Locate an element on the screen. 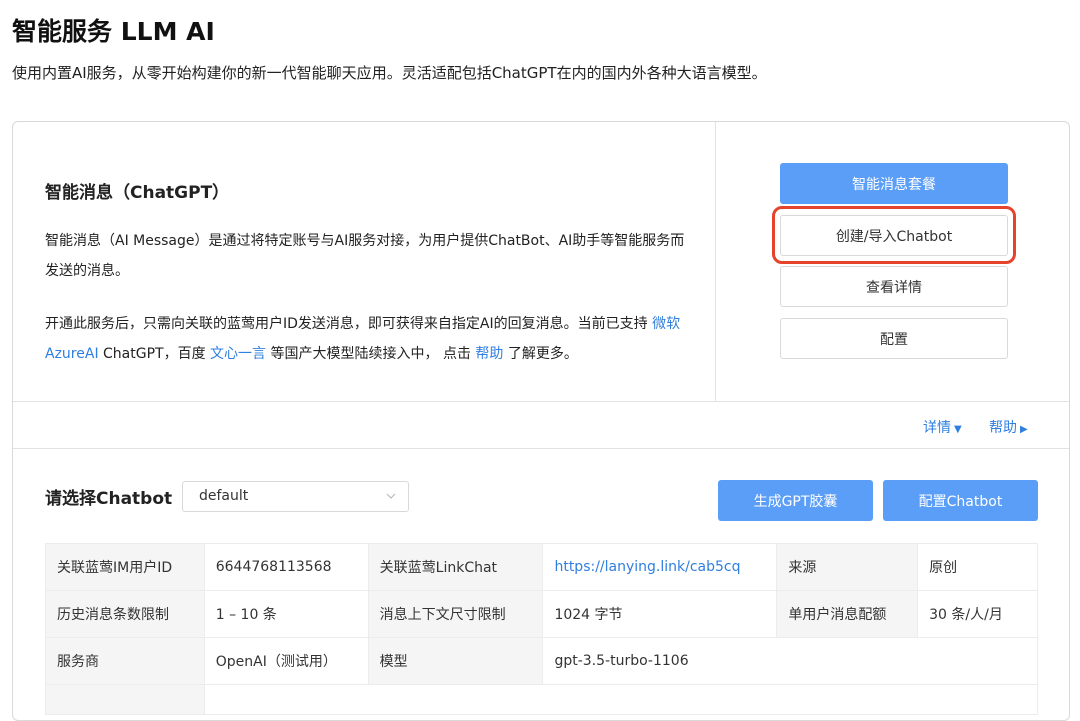  service-actions: 智能消息套餐 创建/导入Chatbot 查看详情 配置 is located at coordinates (893, 262).